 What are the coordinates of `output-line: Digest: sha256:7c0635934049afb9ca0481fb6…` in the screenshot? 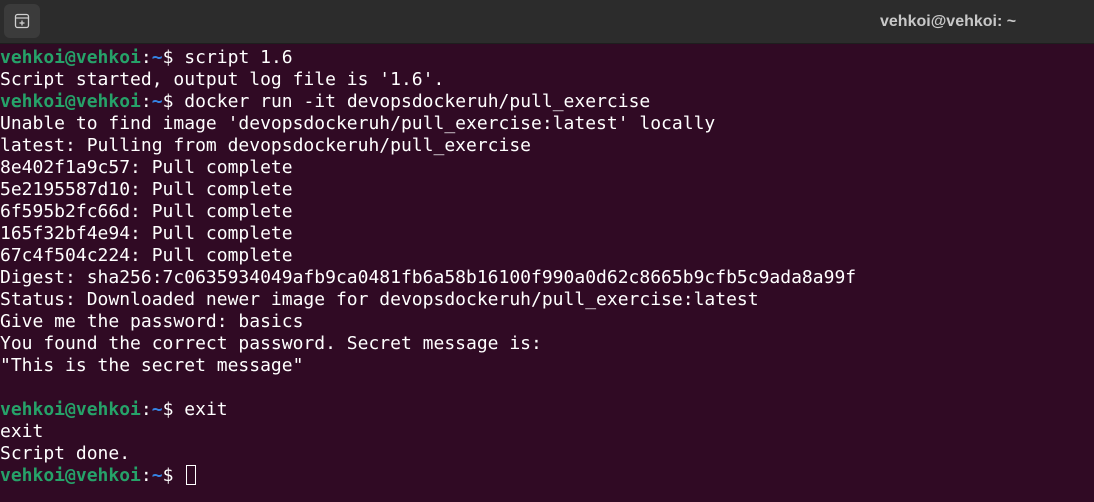 It's located at (428, 277).